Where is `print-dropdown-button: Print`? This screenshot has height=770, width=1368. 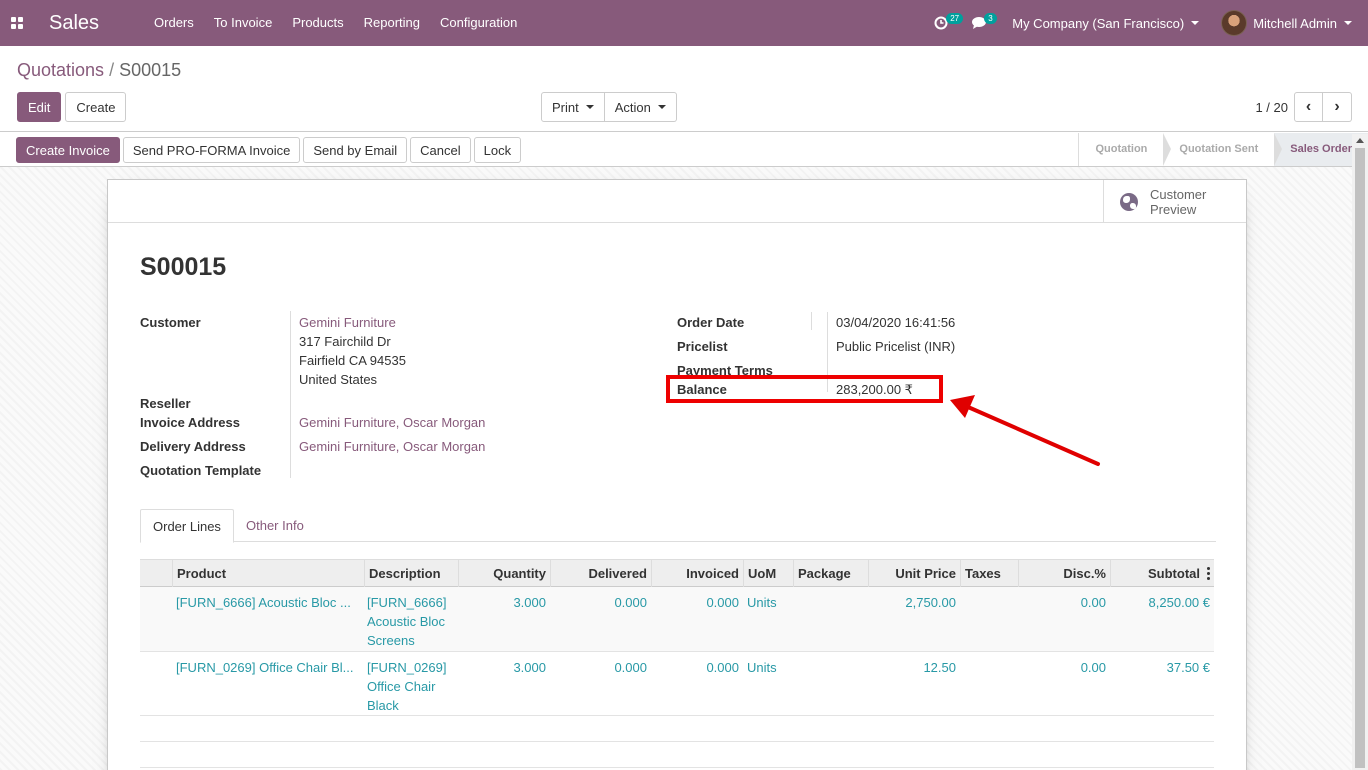
print-dropdown-button: Print is located at coordinates (573, 107).